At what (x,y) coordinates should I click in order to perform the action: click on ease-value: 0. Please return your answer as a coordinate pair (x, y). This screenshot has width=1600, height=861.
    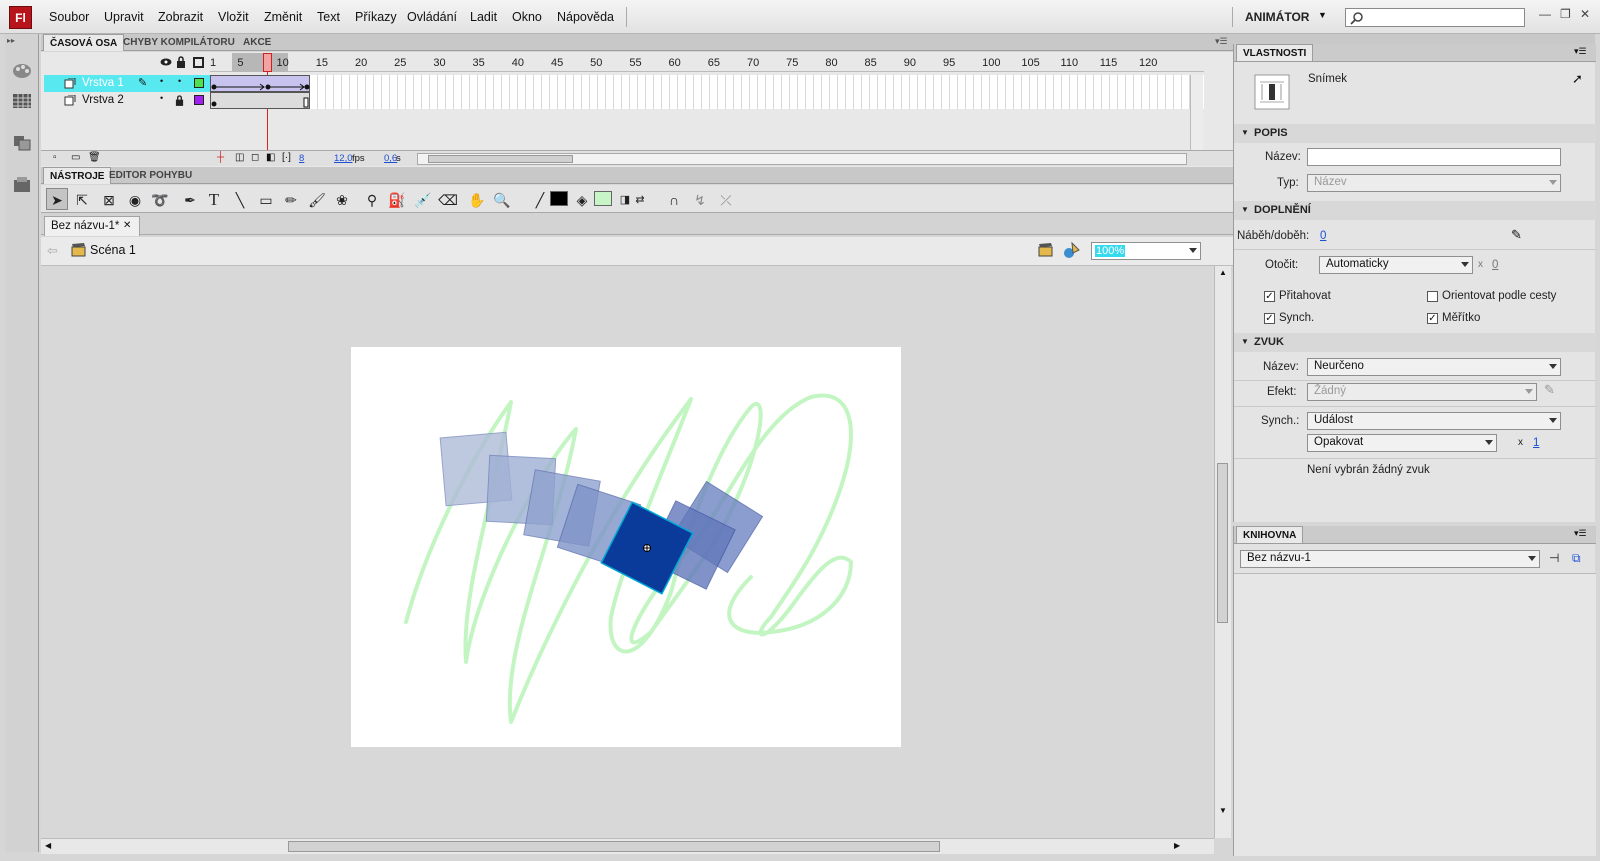
    Looking at the image, I should click on (1323, 236).